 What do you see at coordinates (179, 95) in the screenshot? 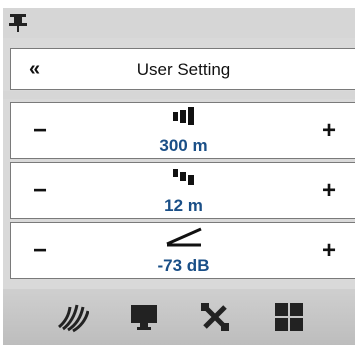
I see `divider` at bounding box center [179, 95].